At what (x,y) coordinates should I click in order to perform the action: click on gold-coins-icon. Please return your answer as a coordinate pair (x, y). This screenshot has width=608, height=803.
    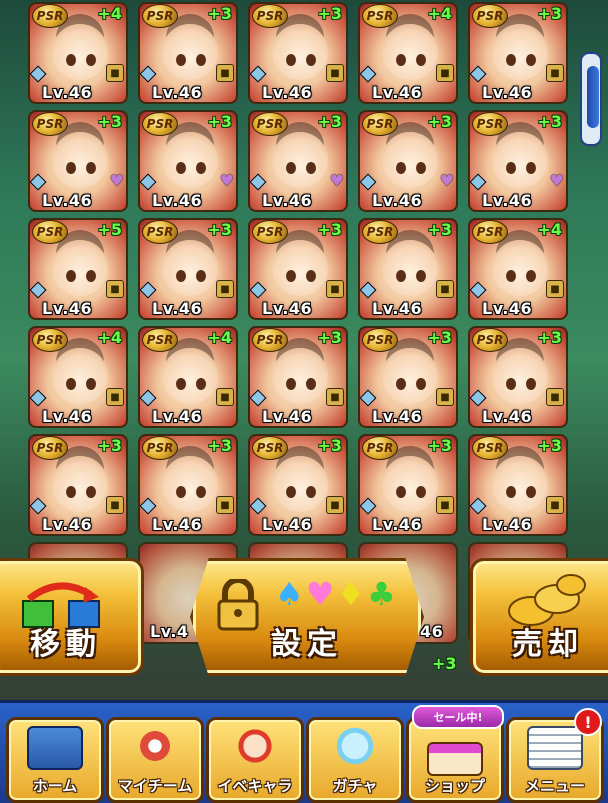
    Looking at the image, I should click on (547, 600).